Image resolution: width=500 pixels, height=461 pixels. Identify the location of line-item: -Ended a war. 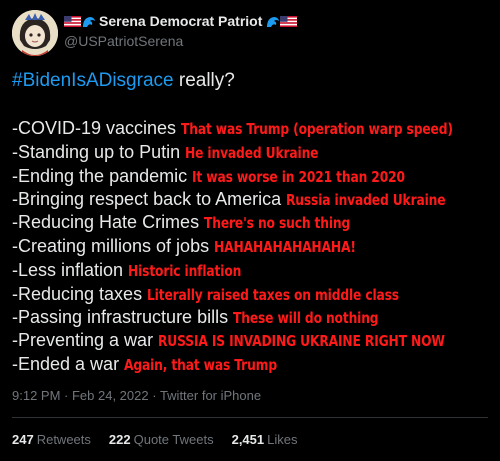
(66, 364).